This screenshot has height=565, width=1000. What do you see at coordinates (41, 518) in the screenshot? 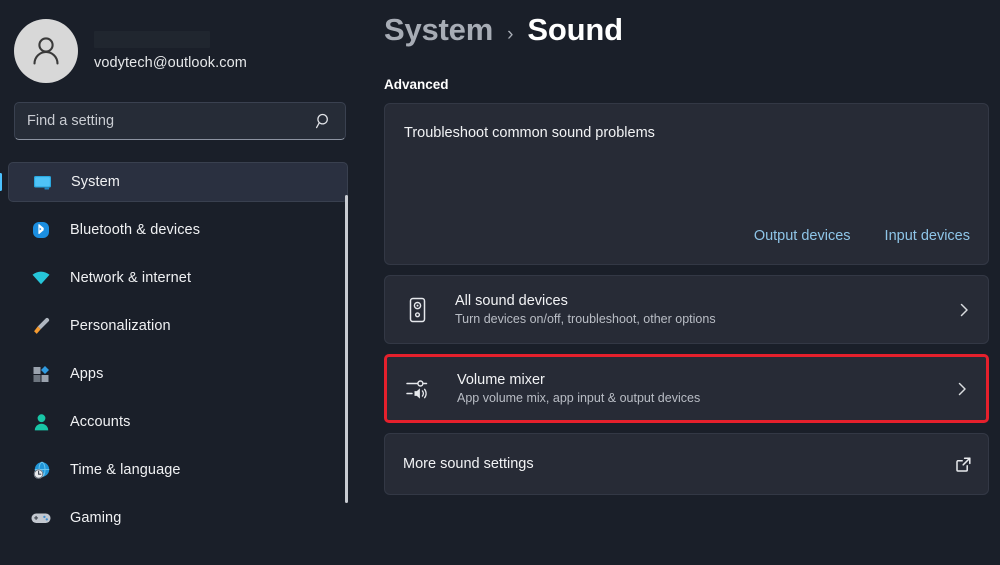
I see `gamepad-icon` at bounding box center [41, 518].